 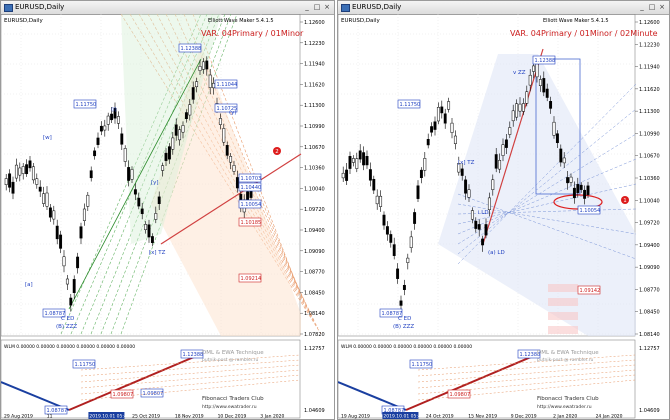 What do you see at coordinates (584, 33) in the screenshot?
I see `wave-title: VAR. 04Primary / 01Minor / 02Minute` at bounding box center [584, 33].